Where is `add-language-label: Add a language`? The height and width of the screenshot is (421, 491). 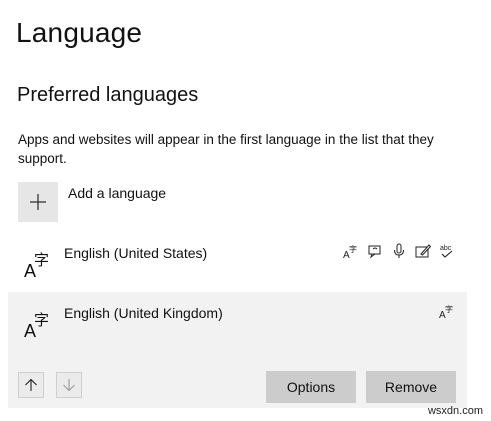 add-language-label: Add a language is located at coordinates (117, 193).